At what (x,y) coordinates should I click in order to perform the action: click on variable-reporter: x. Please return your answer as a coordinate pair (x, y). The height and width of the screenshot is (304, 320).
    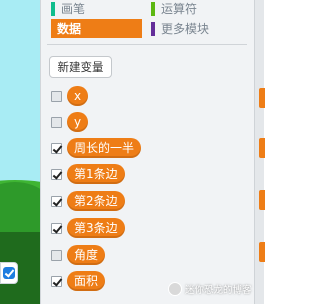
    Looking at the image, I should click on (78, 96).